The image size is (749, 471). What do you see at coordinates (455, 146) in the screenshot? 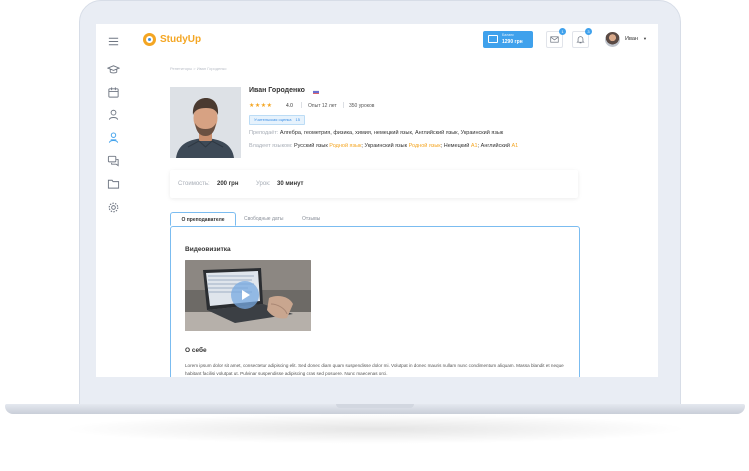
I see `language-3: ; Немецкий` at bounding box center [455, 146].